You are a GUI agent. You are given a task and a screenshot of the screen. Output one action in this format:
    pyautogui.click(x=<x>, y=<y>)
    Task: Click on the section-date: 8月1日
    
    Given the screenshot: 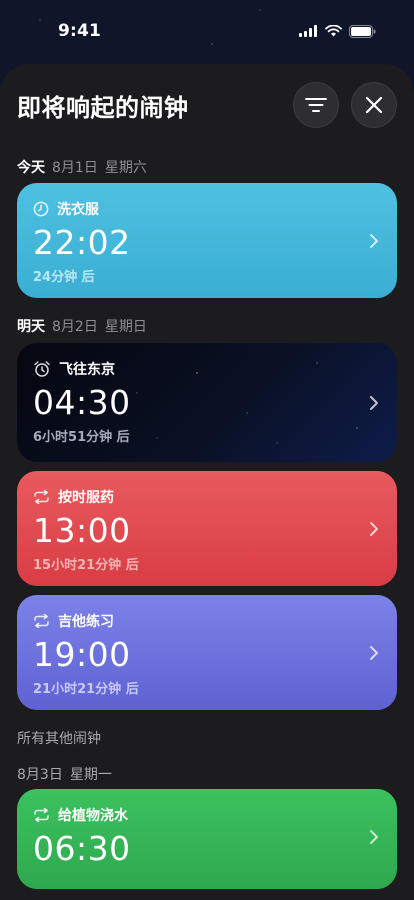 What is the action you would take?
    pyautogui.click(x=75, y=168)
    